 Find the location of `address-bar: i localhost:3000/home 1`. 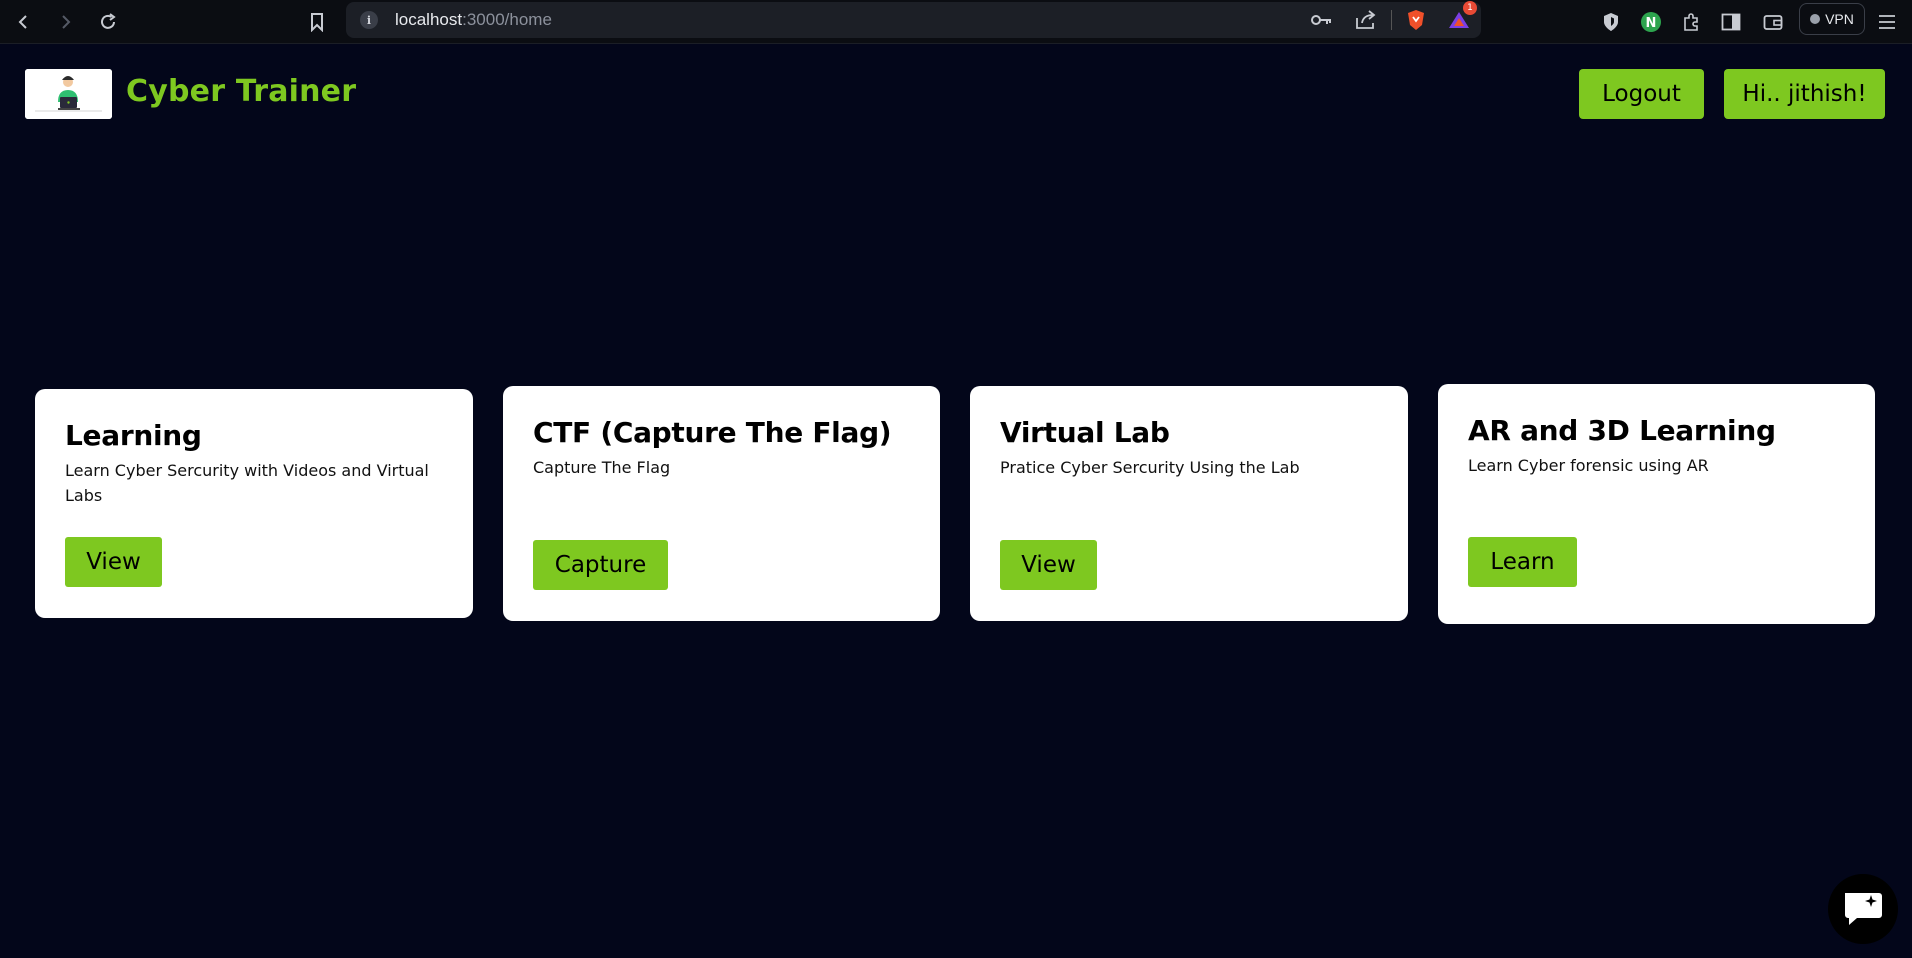

address-bar: i localhost:3000/home 1 is located at coordinates (913, 19).